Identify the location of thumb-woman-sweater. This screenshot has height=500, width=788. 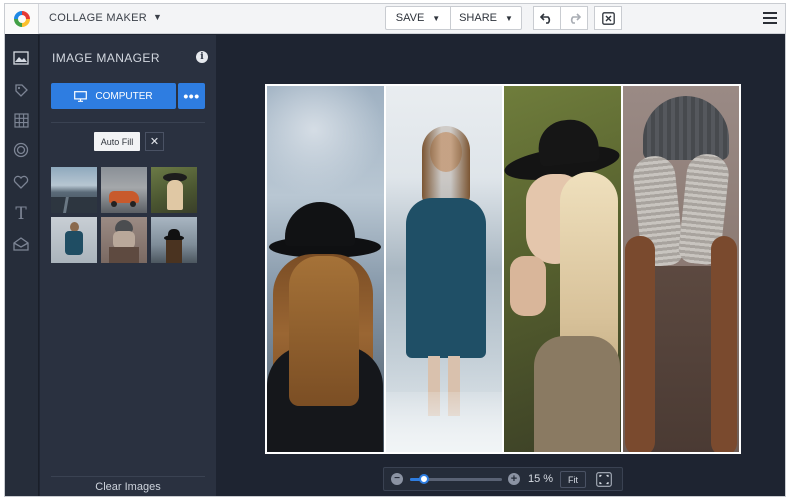
(74, 240).